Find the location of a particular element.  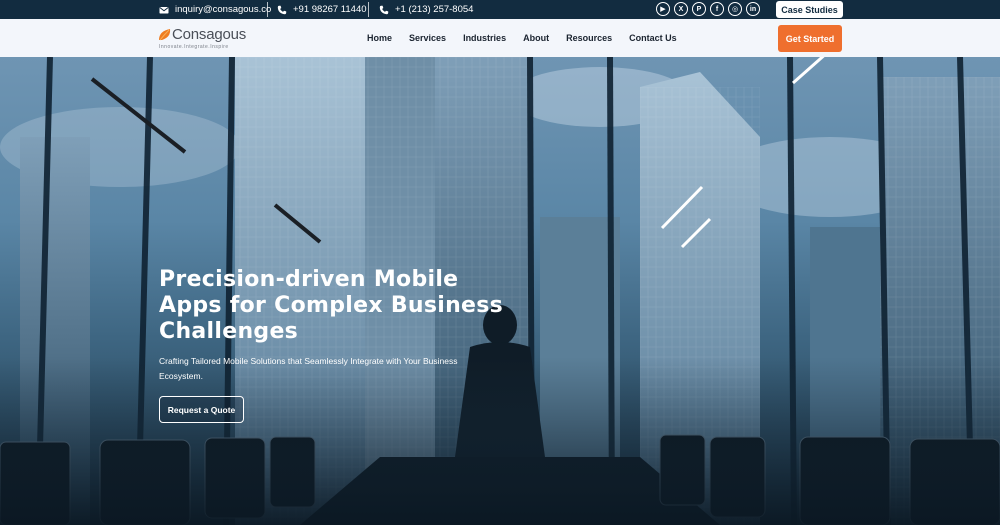

phone-india-contact: +91 98267 11440 is located at coordinates (322, 9).